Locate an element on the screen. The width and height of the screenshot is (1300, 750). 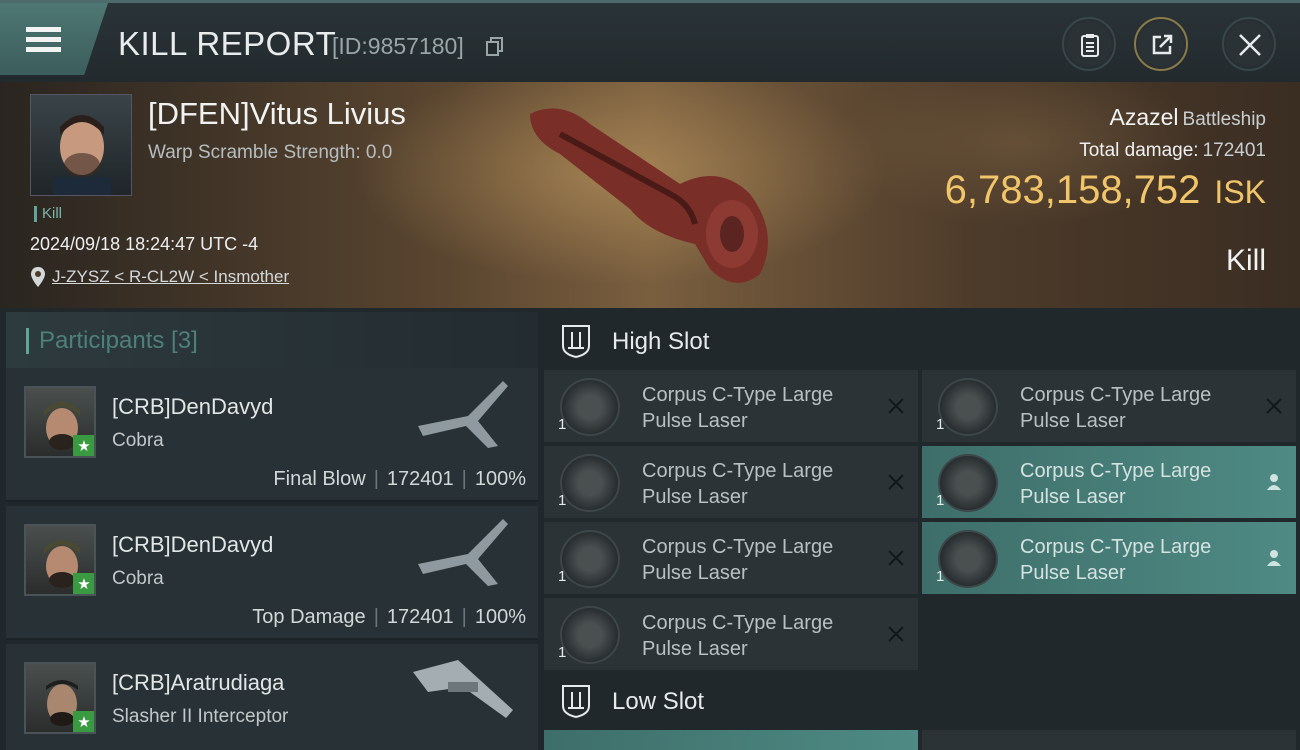
share-icon is located at coordinates (1162, 44).